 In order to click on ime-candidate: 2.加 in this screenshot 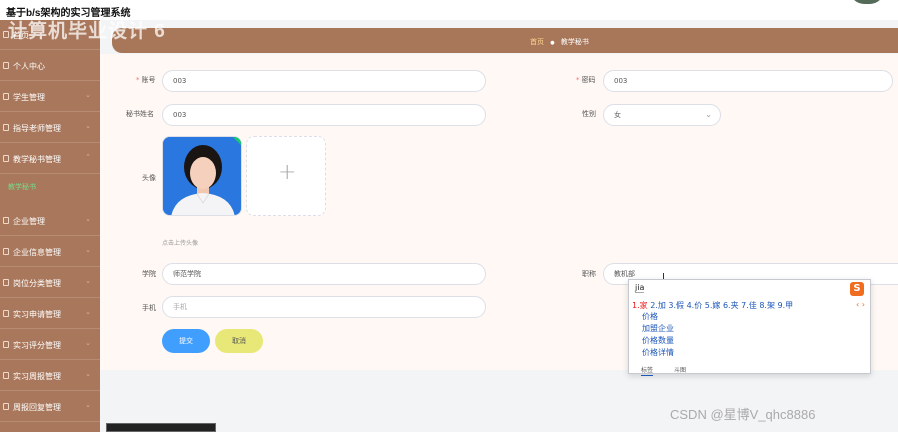, I will do `click(658, 305)`.